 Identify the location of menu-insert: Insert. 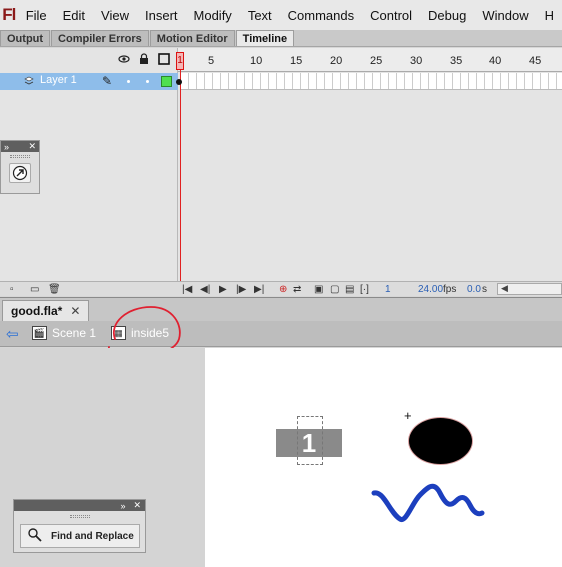
(161, 15).